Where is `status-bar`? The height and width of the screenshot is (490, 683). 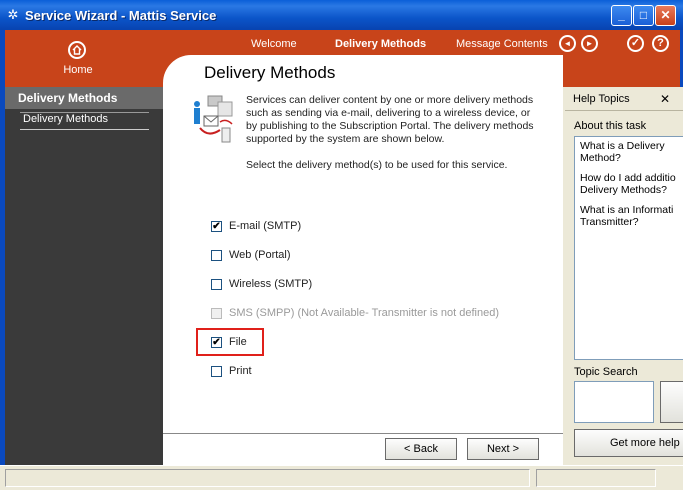 status-bar is located at coordinates (341, 477).